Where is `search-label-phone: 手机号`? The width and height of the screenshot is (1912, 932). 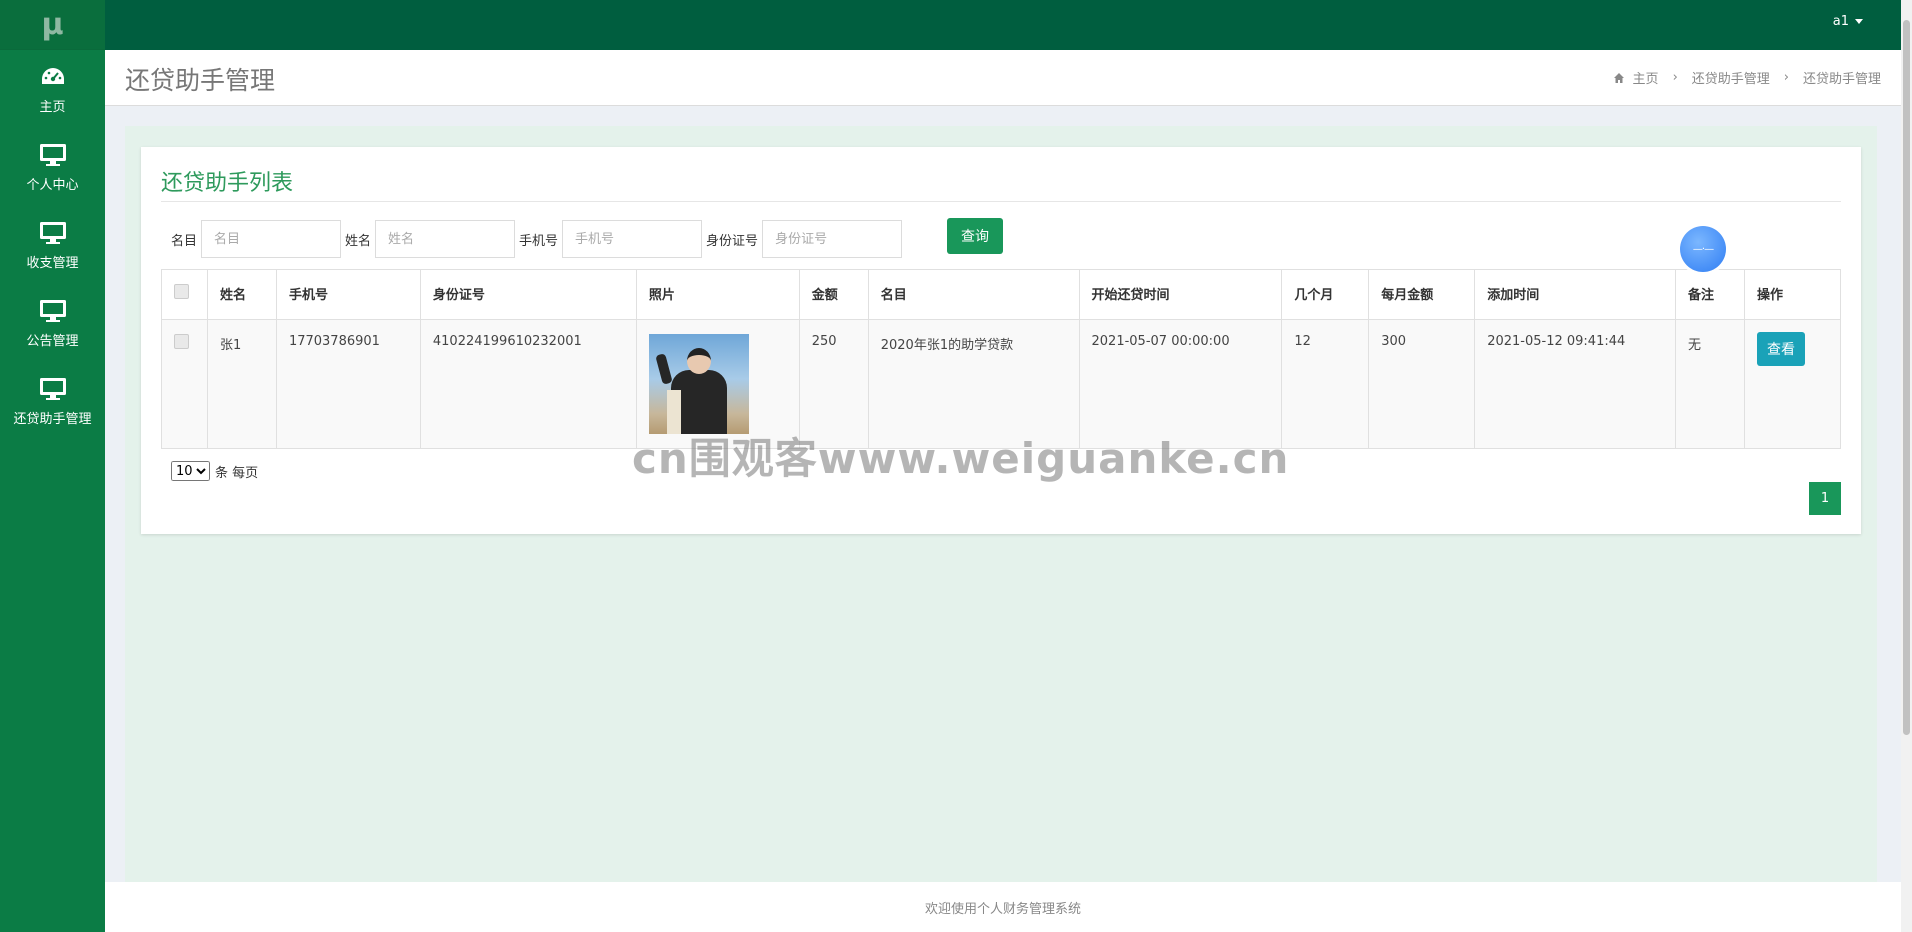
search-label-phone: 手机号 is located at coordinates (539, 241).